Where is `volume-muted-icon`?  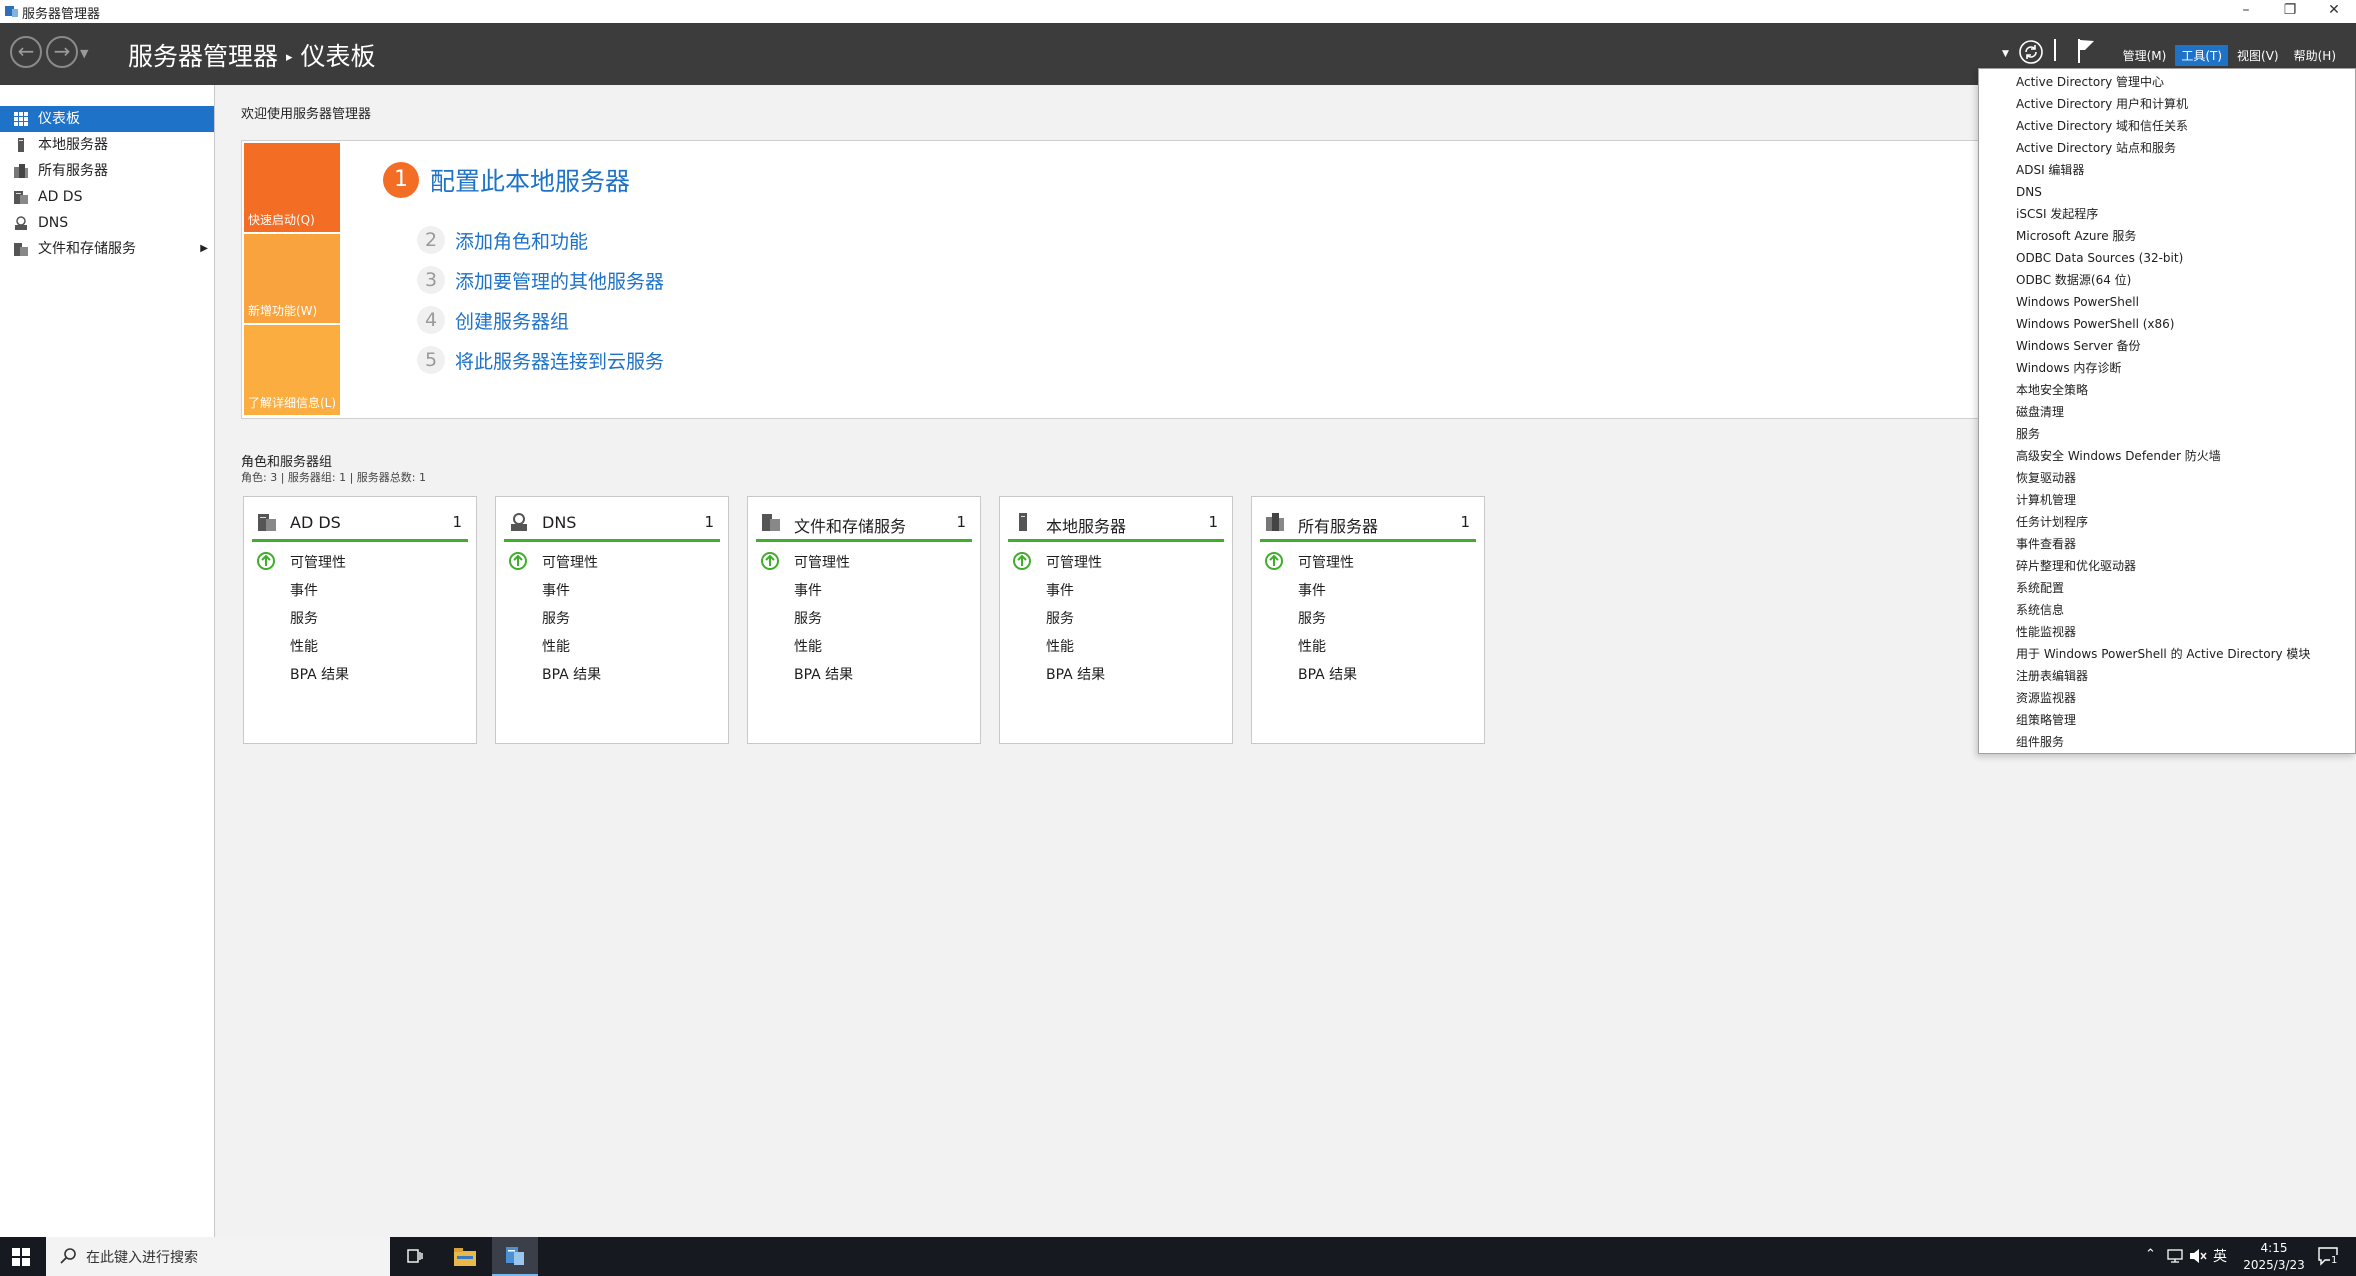
volume-muted-icon is located at coordinates (2198, 1256).